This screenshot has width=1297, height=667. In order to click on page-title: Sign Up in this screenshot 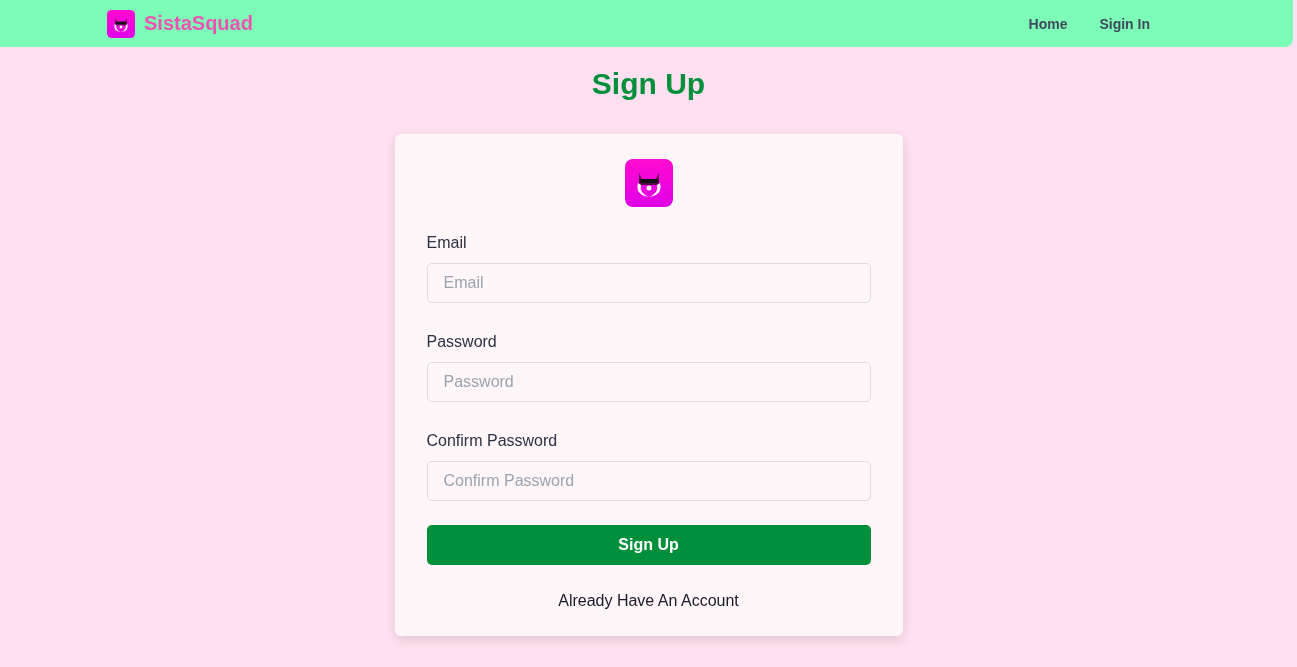, I will do `click(648, 84)`.